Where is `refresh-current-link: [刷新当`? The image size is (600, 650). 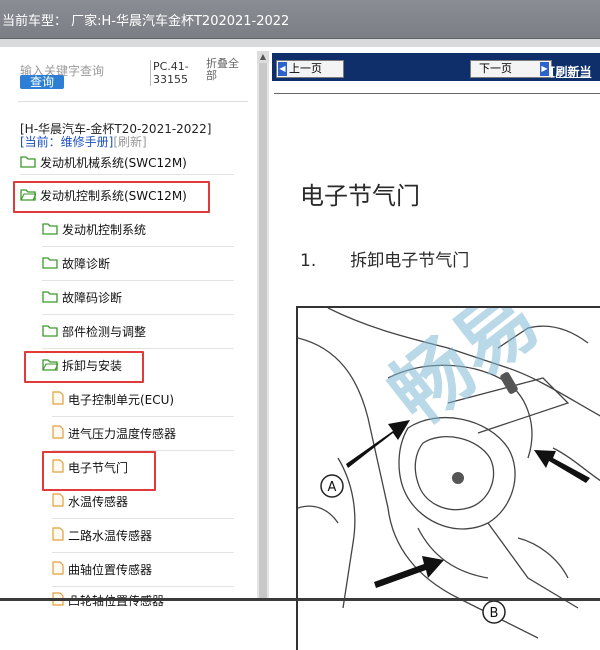 refresh-current-link: [刷新当 is located at coordinates (571, 71).